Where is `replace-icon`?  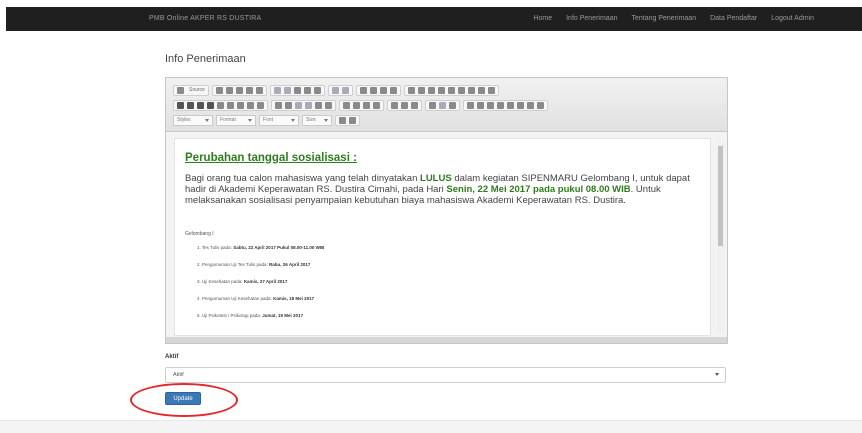 replace-icon is located at coordinates (373, 90).